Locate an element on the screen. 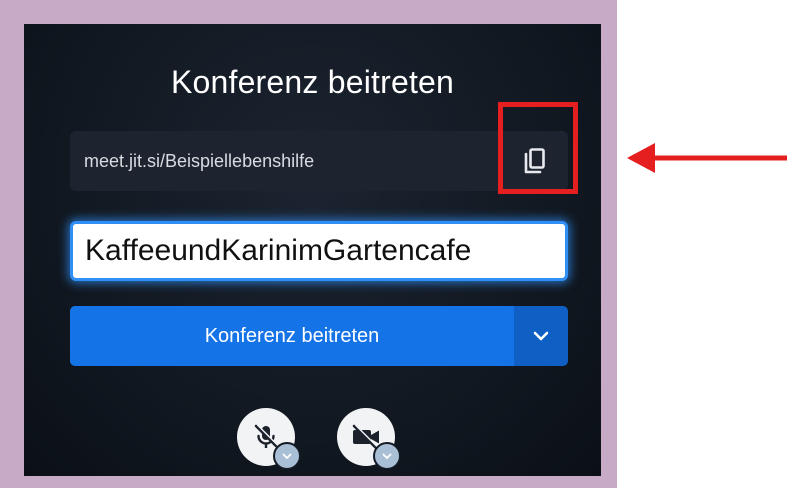  join-button-group: Konferenz beitreten is located at coordinates (319, 336).